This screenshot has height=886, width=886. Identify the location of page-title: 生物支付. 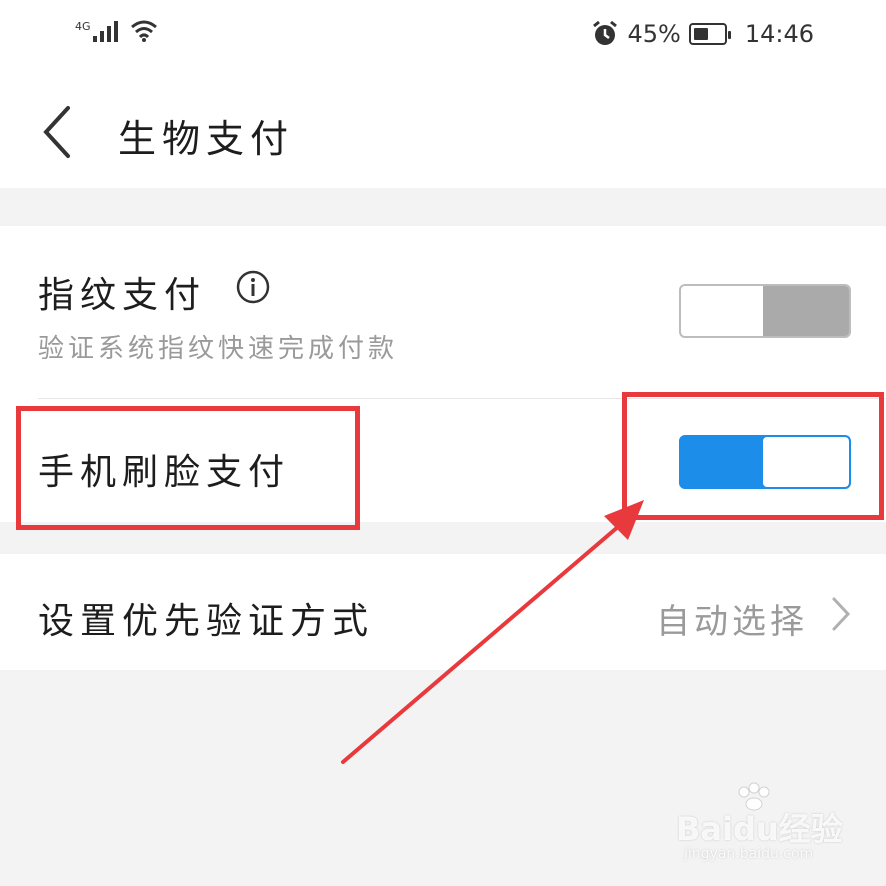
(206, 139).